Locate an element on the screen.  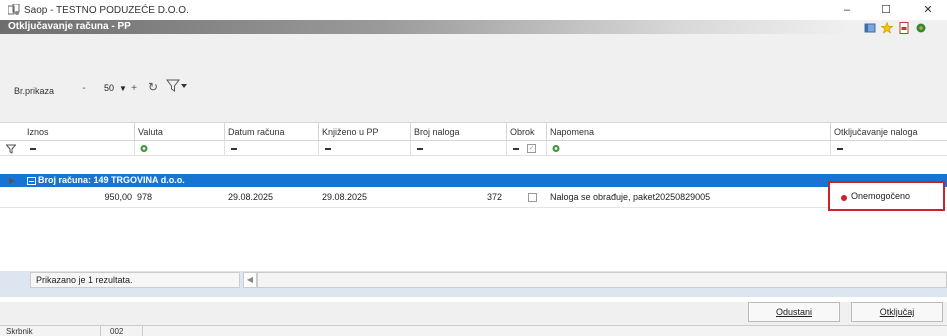
rows-count-stepper: - 50 ▼ + is located at coordinates (110, 88).